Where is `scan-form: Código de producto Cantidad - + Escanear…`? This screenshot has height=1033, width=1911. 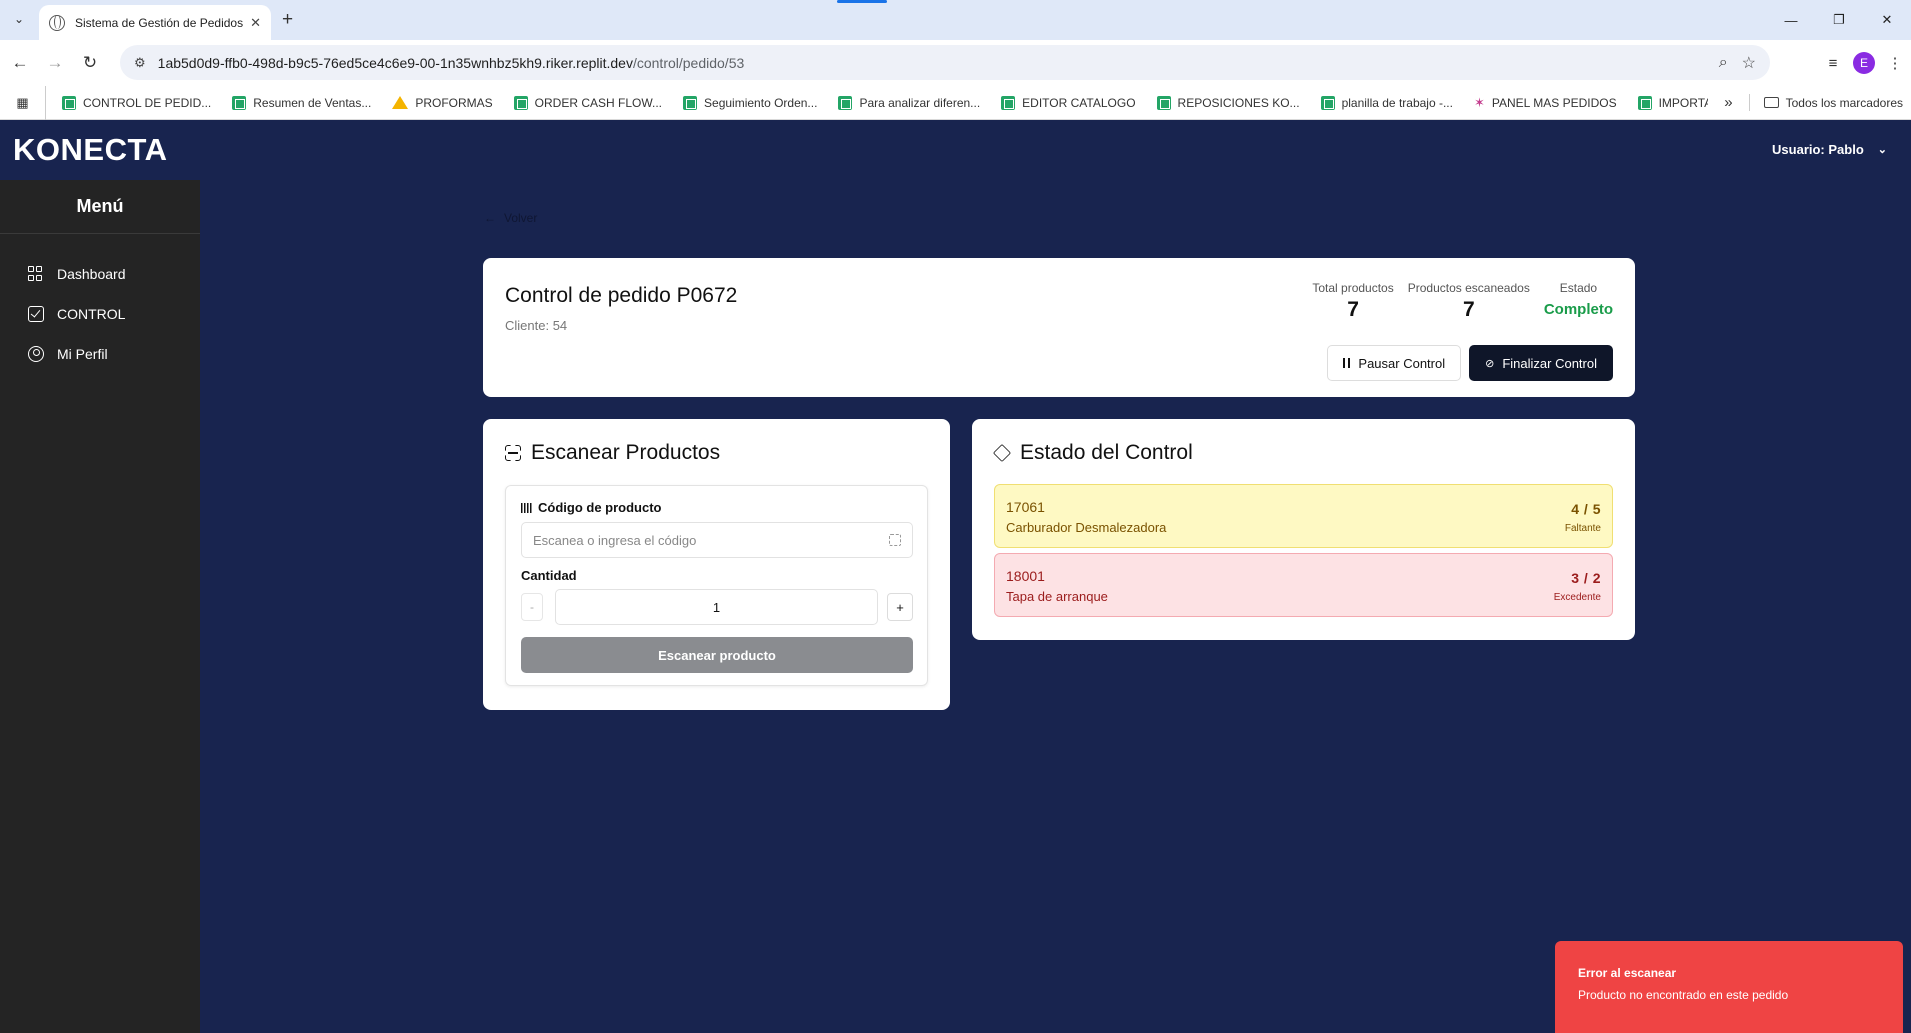
scan-form: Código de producto Cantidad - + Escanear… is located at coordinates (716, 585).